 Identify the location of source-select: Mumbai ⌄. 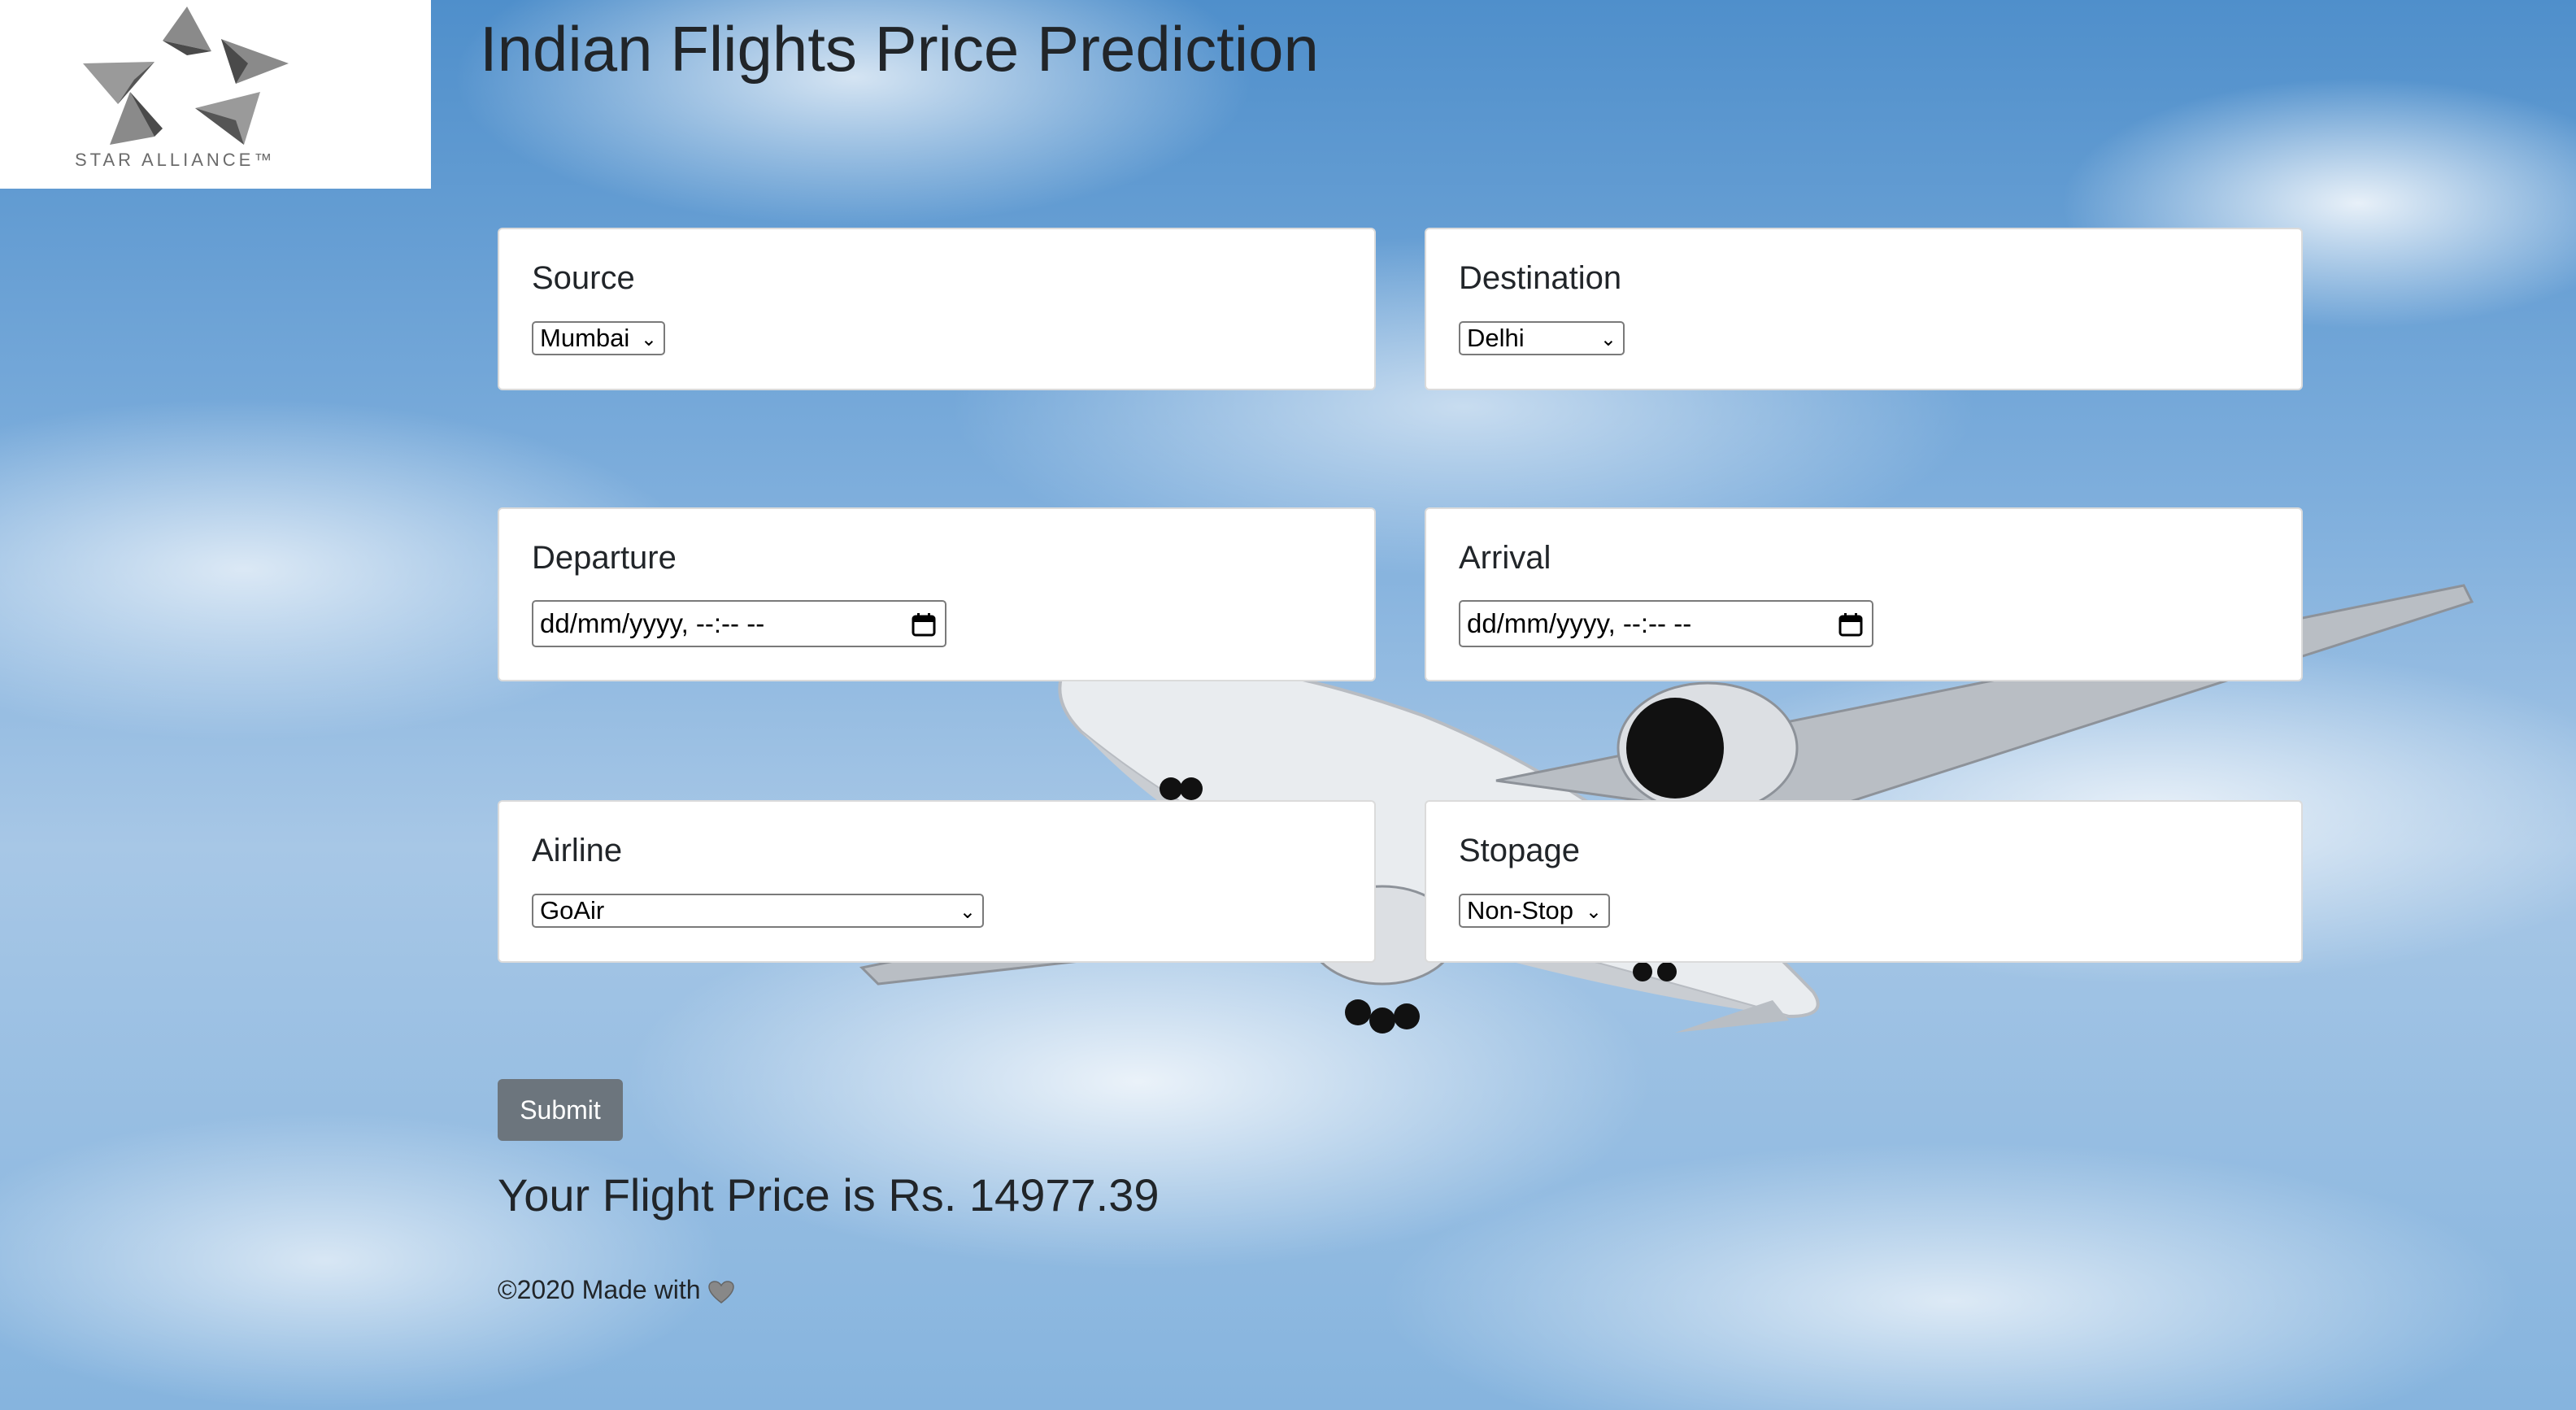
(599, 338).